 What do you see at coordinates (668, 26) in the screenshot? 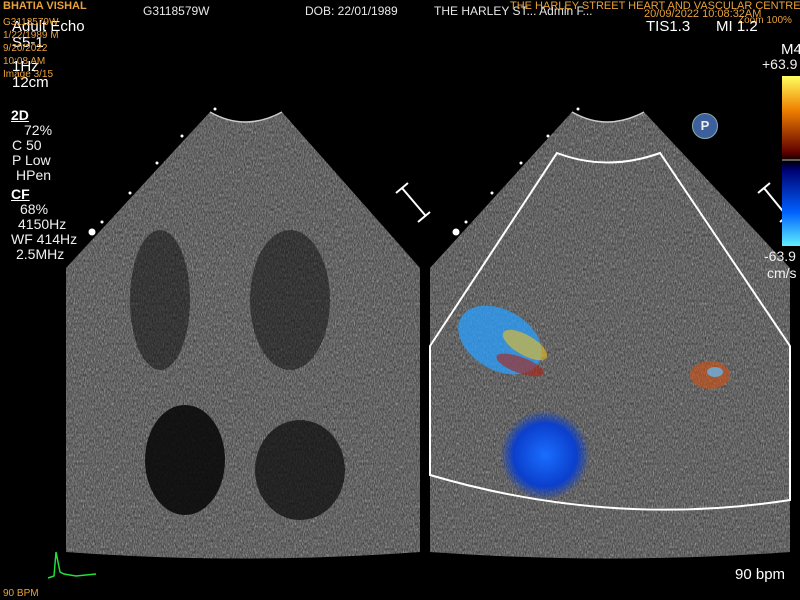
I see `tis-index: TIS1.3` at bounding box center [668, 26].